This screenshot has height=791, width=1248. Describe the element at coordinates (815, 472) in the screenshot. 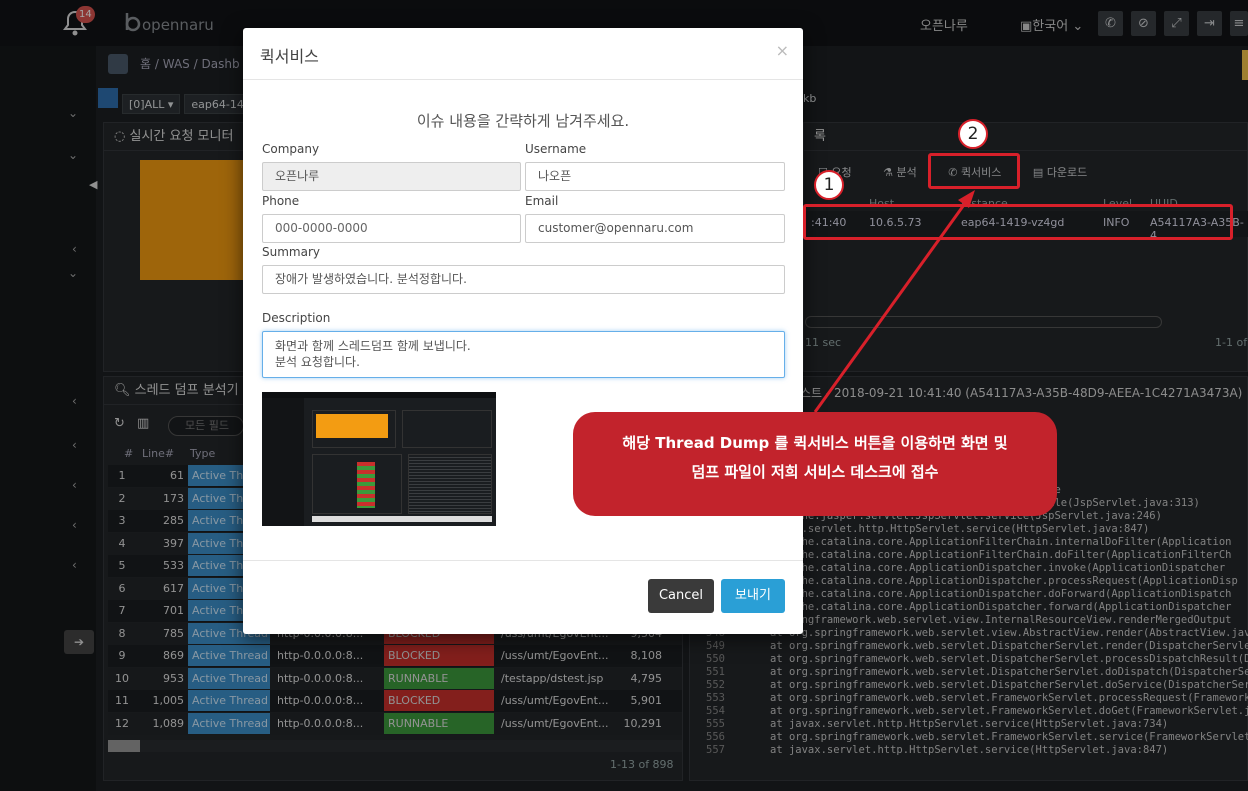

I see `callout-line: 덤프 파일이 저희 서비스 데스크에 접수` at that location.